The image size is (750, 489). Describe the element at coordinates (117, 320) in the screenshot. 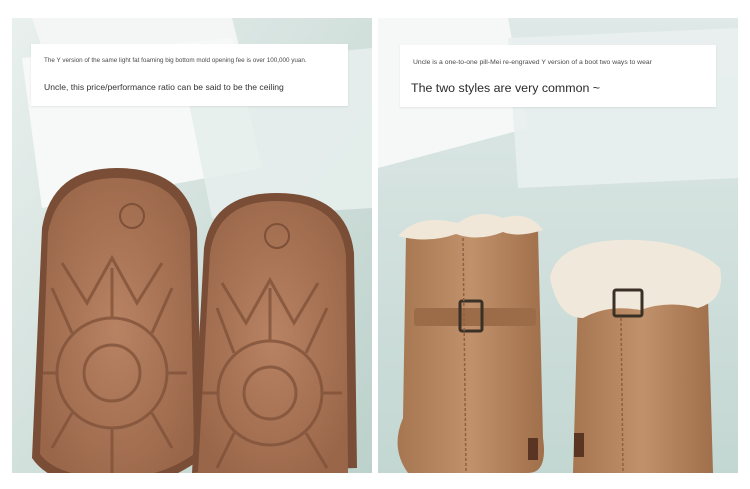

I see `left-boot-sole` at that location.